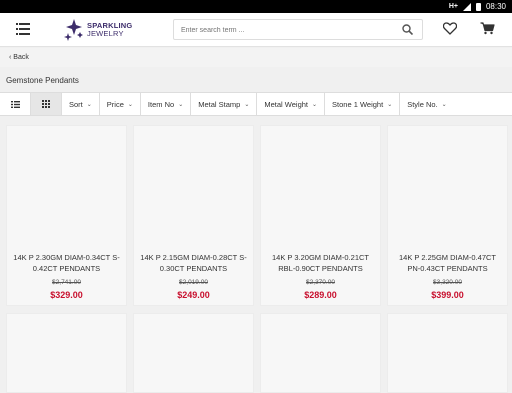 Image resolution: width=512 pixels, height=393 pixels. What do you see at coordinates (66, 282) in the screenshot?
I see `product-old-price: $2,741.00` at bounding box center [66, 282].